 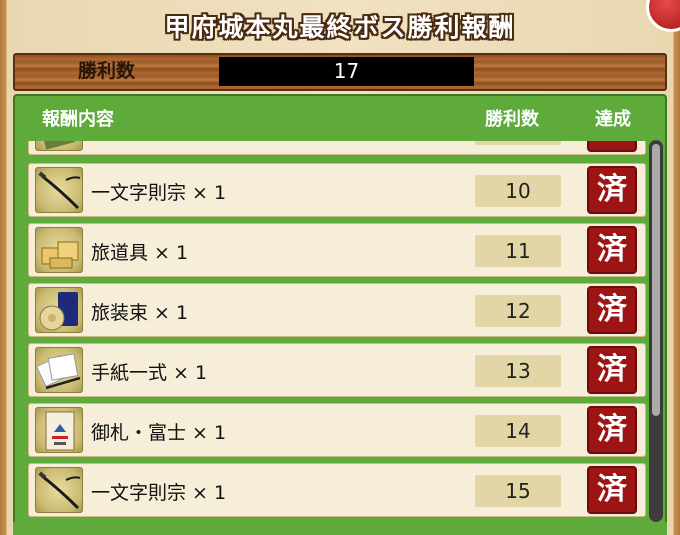 What do you see at coordinates (518, 191) in the screenshot?
I see `wins-required: 10` at bounding box center [518, 191].